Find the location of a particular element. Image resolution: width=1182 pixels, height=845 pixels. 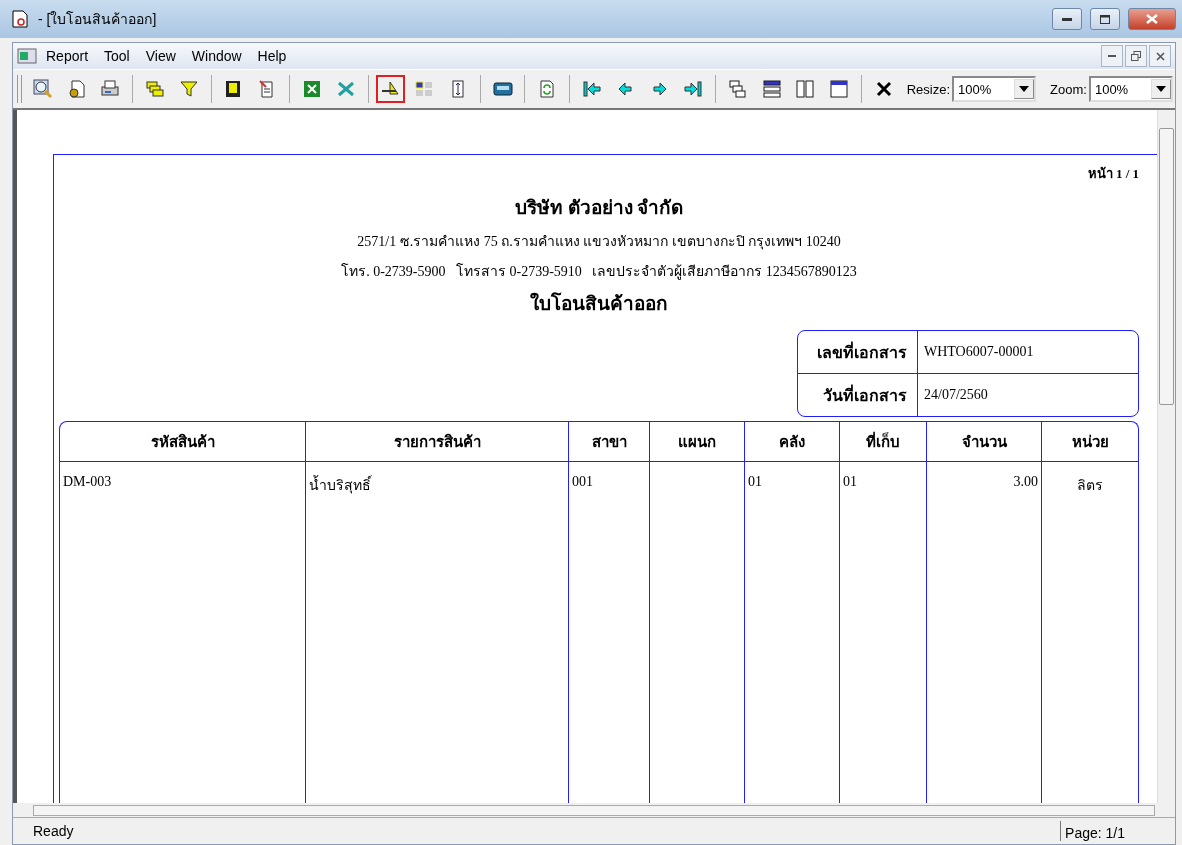

info-label: เลขที่เอกสาร is located at coordinates (862, 351).